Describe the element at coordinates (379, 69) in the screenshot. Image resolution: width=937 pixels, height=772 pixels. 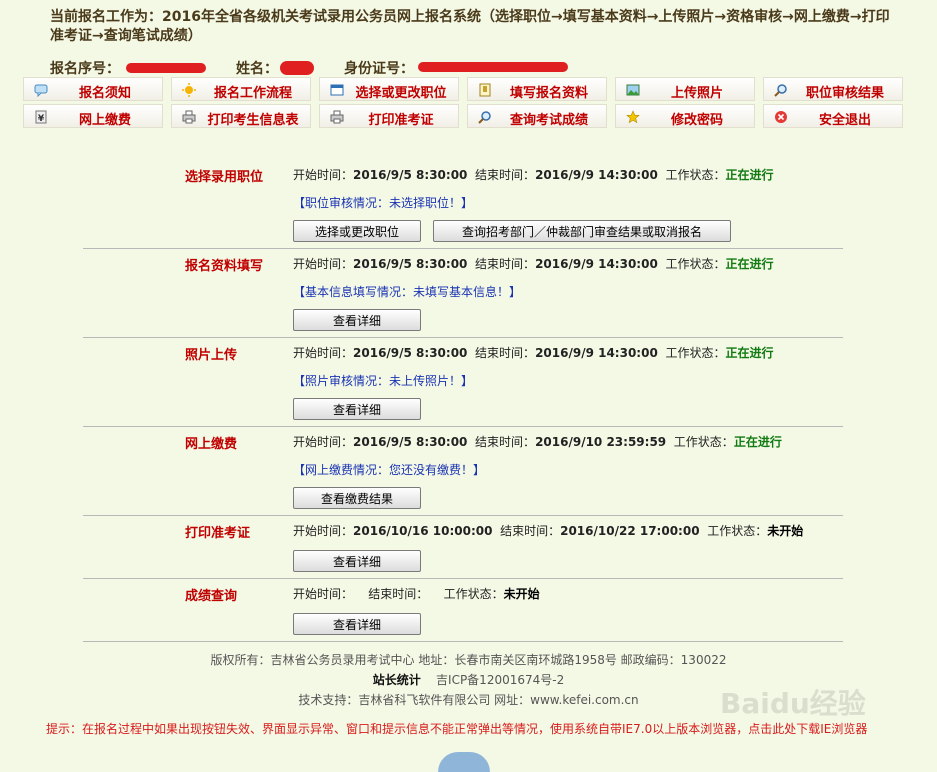
I see `id-label: 身份证号：` at that location.